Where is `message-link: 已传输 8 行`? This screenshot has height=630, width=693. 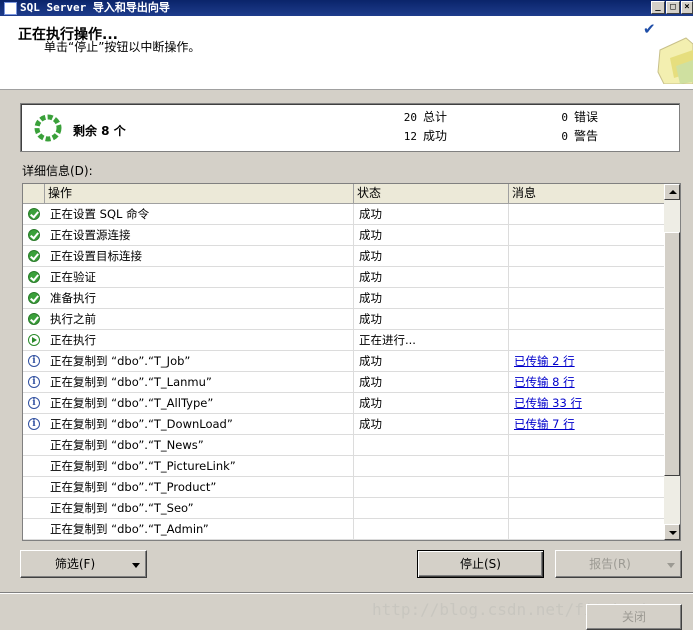
message-link: 已传输 8 行 is located at coordinates (544, 382).